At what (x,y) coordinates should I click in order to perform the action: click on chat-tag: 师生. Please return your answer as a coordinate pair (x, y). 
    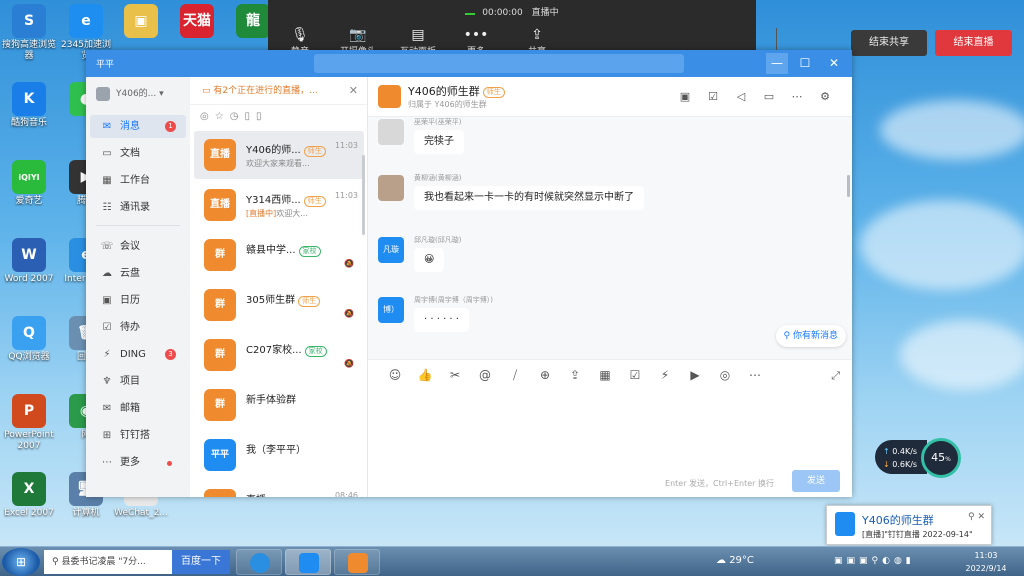
    Looking at the image, I should click on (493, 92).